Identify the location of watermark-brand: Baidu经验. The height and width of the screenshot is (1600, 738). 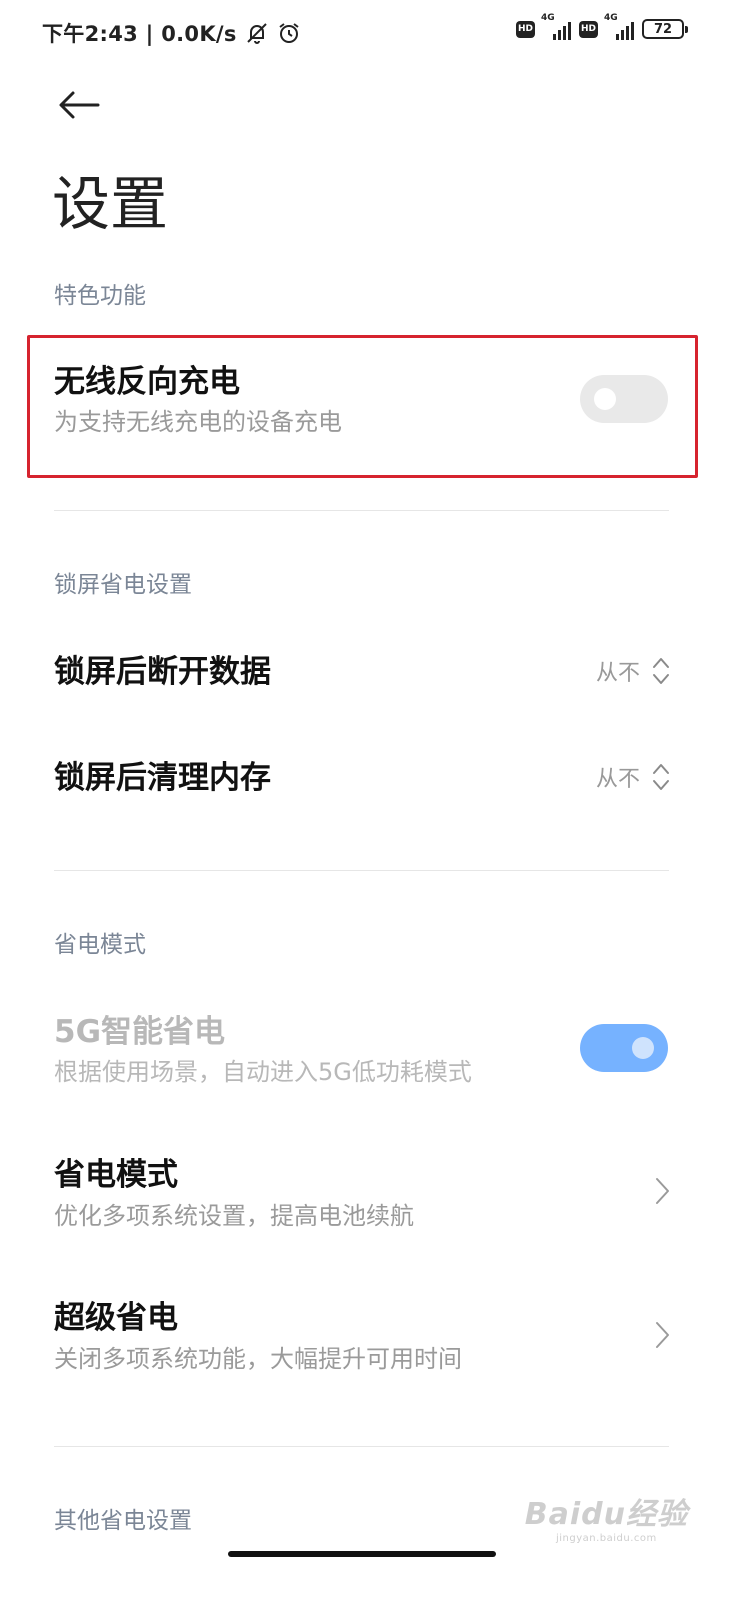
(606, 1514).